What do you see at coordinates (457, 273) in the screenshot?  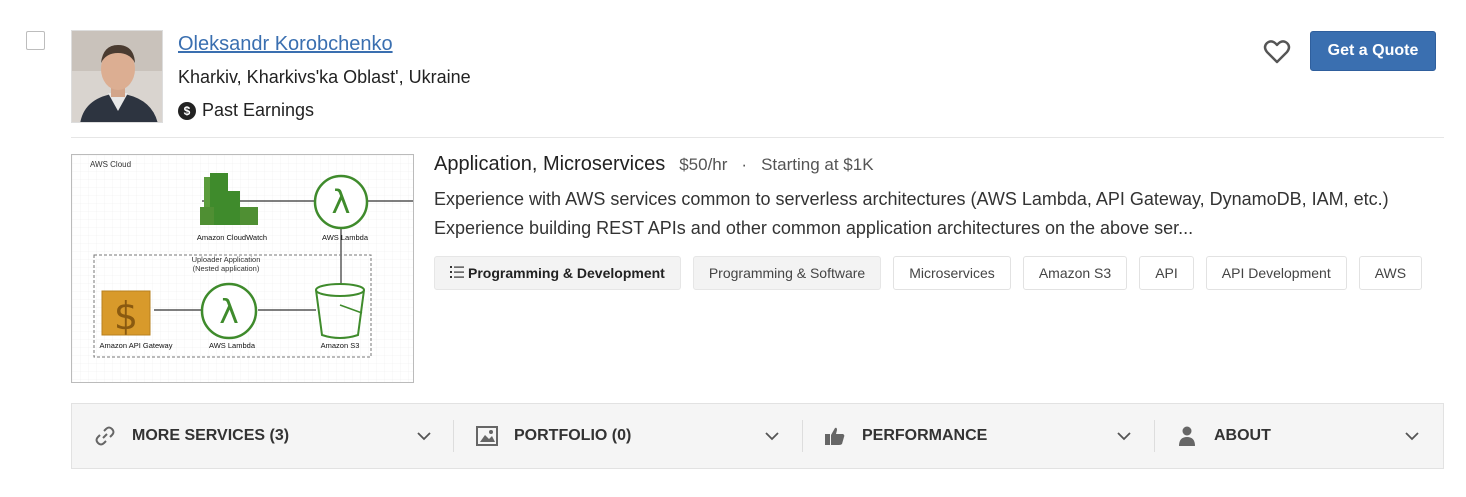 I see `list-icon` at bounding box center [457, 273].